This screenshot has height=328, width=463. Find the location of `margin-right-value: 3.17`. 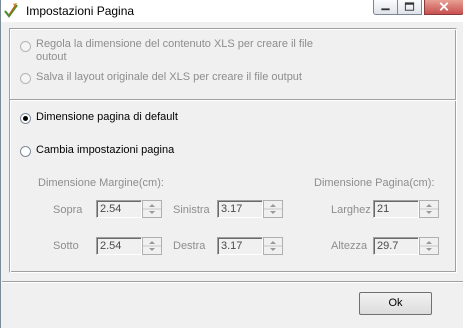

margin-right-value: 3.17 is located at coordinates (232, 246).